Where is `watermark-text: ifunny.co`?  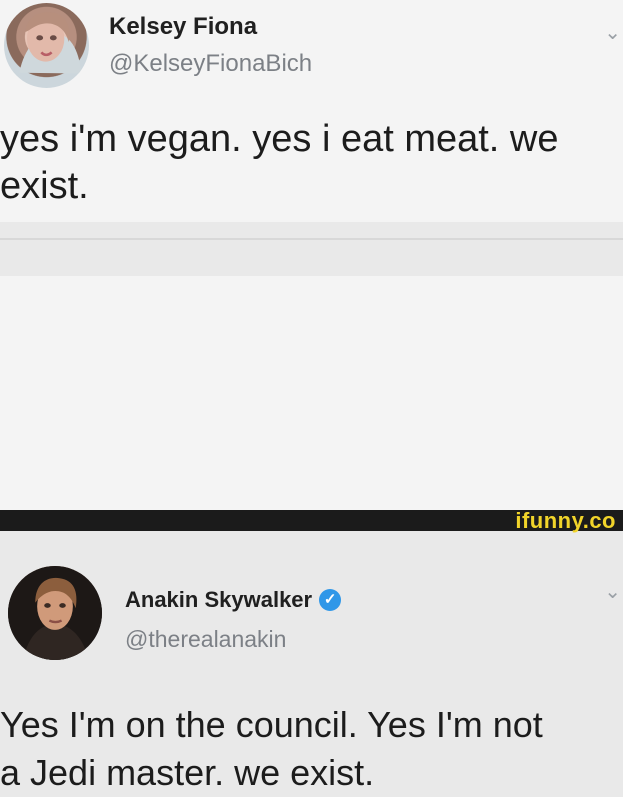
watermark-text: ifunny.co is located at coordinates (565, 520).